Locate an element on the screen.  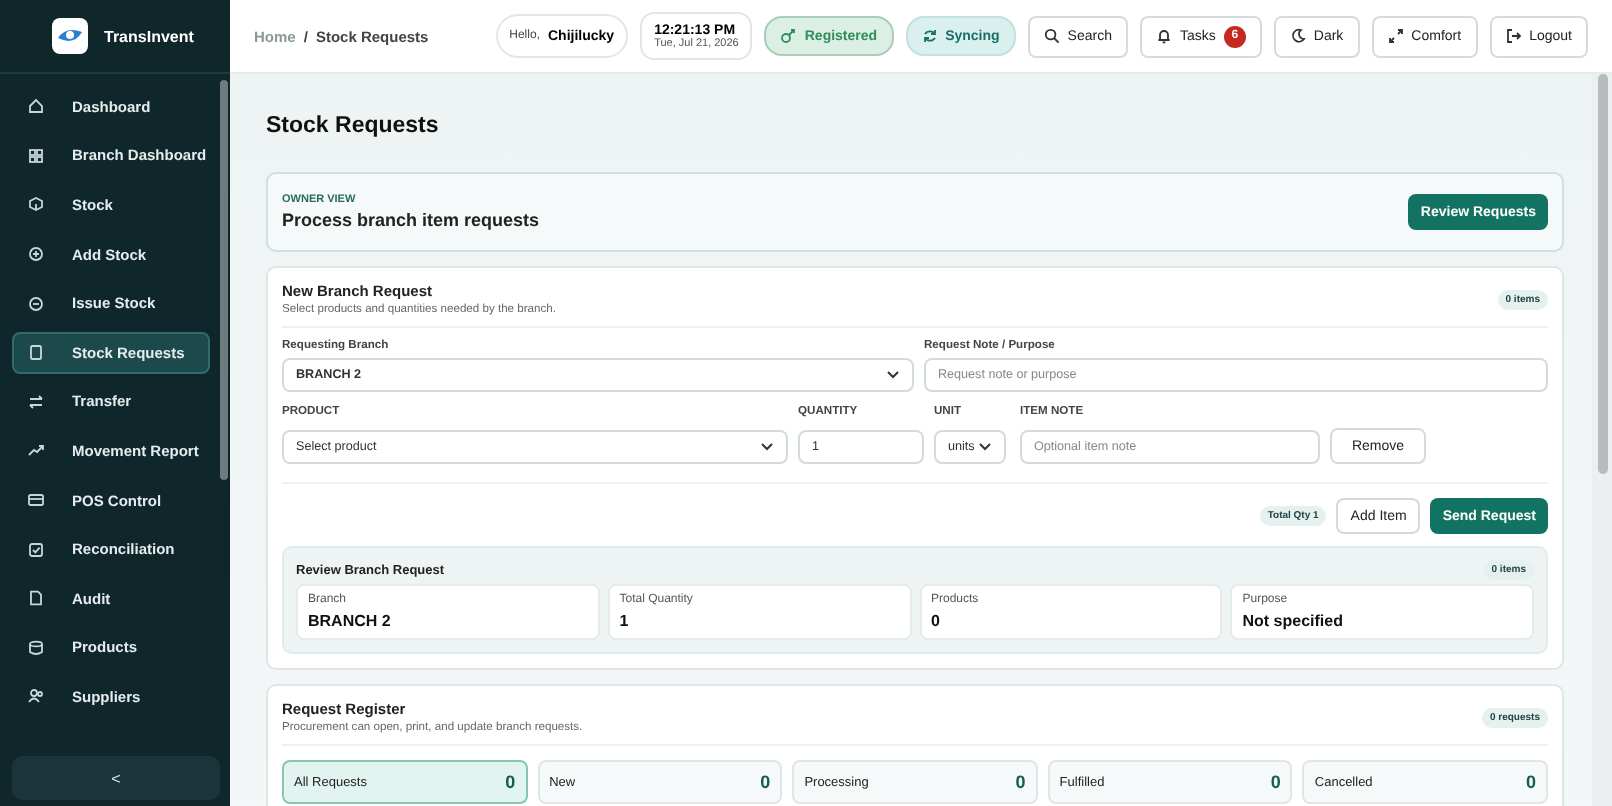
trend-icon is located at coordinates (36, 450).